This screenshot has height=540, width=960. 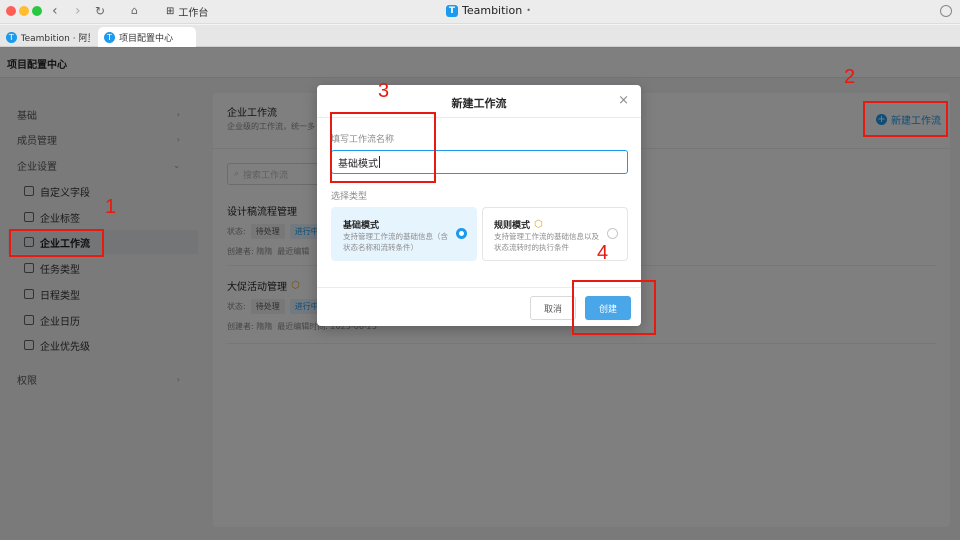 I want to click on forward-icon: ›, so click(x=78, y=11).